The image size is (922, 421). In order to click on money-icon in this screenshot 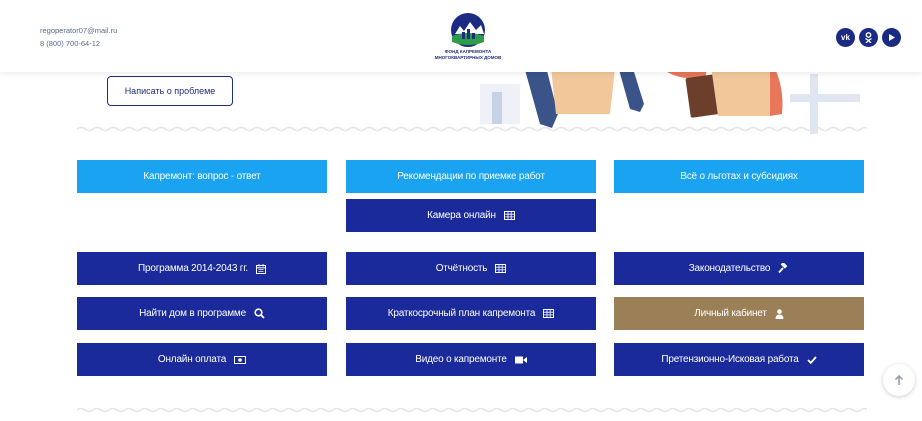, I will do `click(240, 359)`.